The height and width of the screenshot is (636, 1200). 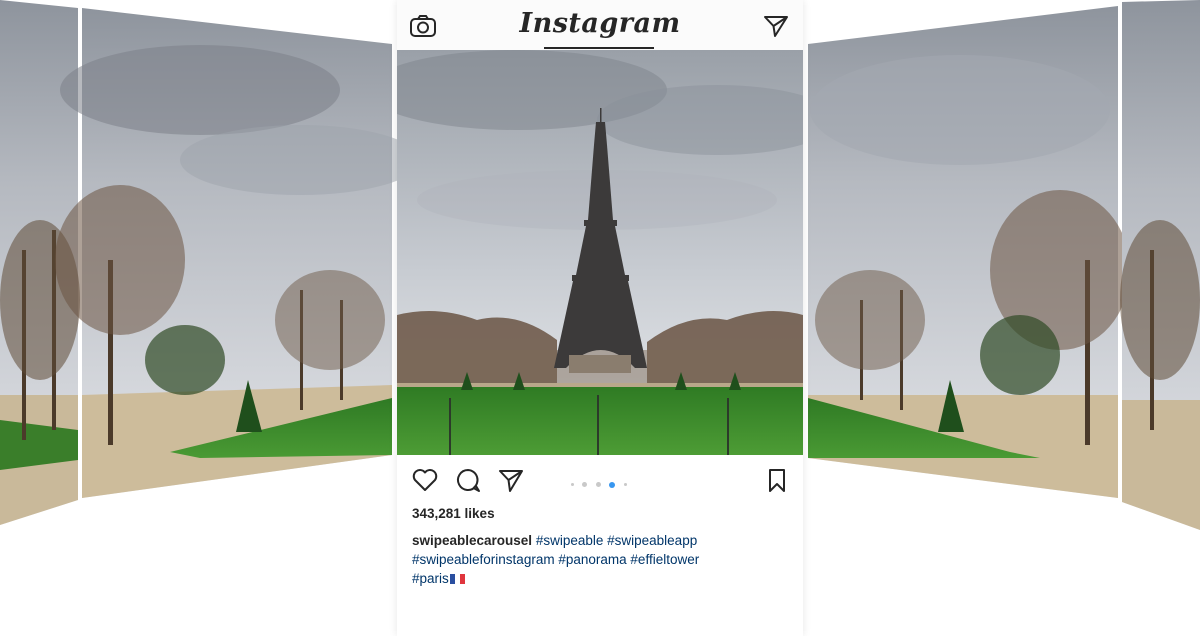 I want to click on likes-count: 343,281 likes, so click(x=453, y=513).